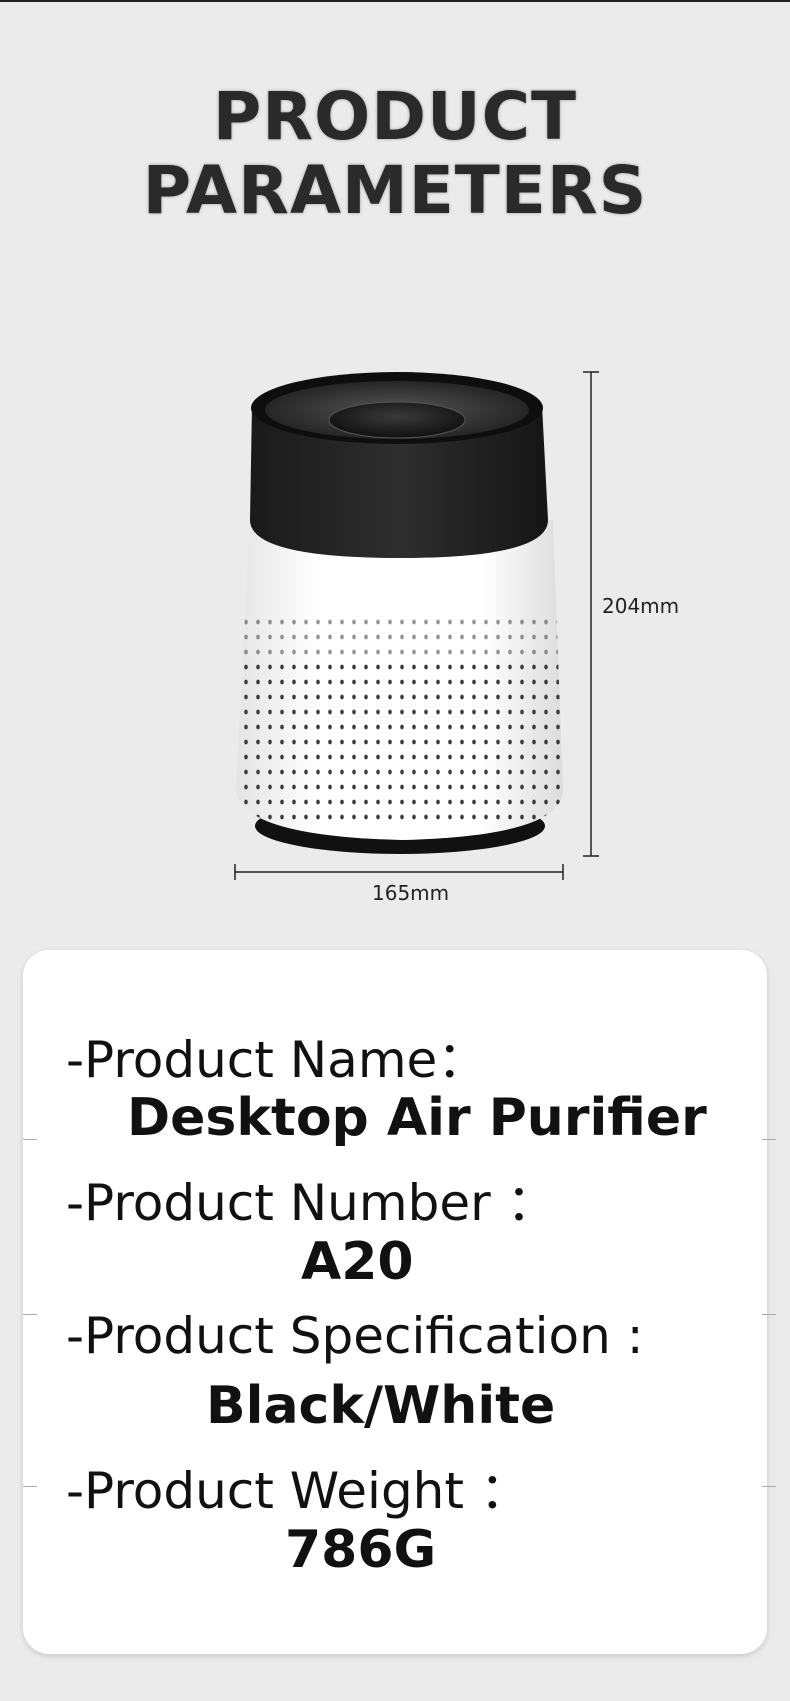  What do you see at coordinates (361, 1550) in the screenshot?
I see `product-weight-value: 786G` at bounding box center [361, 1550].